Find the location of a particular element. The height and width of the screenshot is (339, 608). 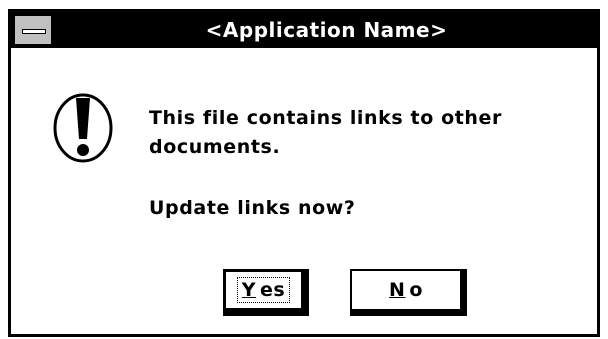

system-menu-button is located at coordinates (33, 30).